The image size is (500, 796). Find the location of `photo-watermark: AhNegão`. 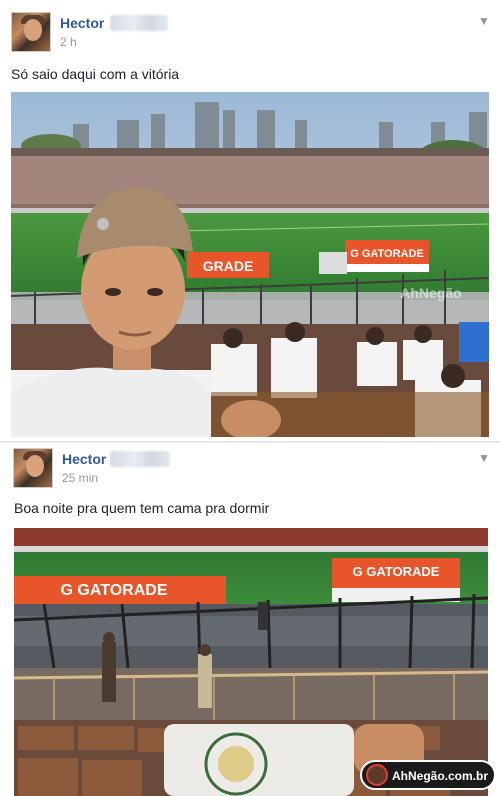

photo-watermark: AhNegão is located at coordinates (430, 293).